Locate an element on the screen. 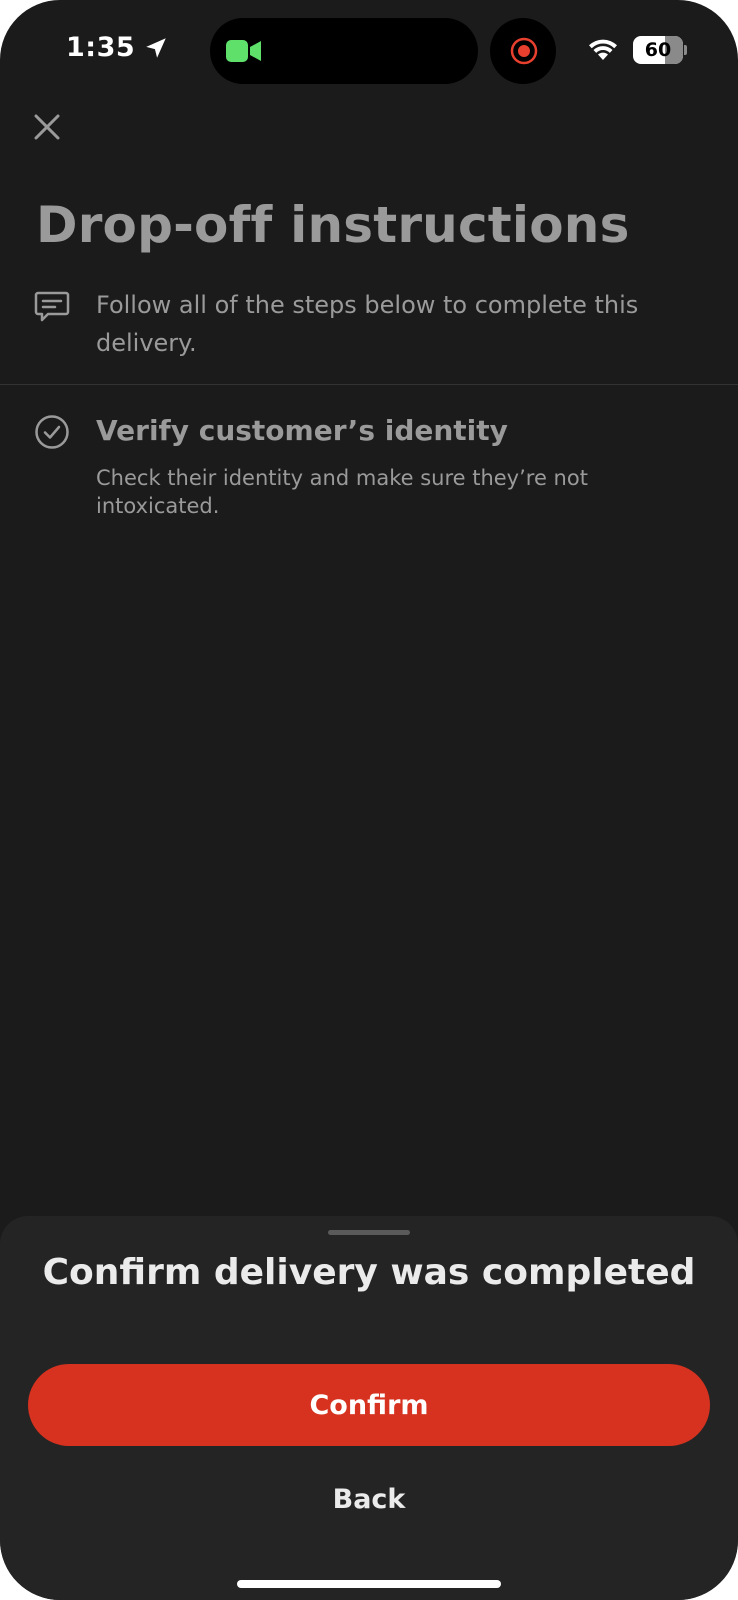  battery-level: 60 is located at coordinates (658, 50).